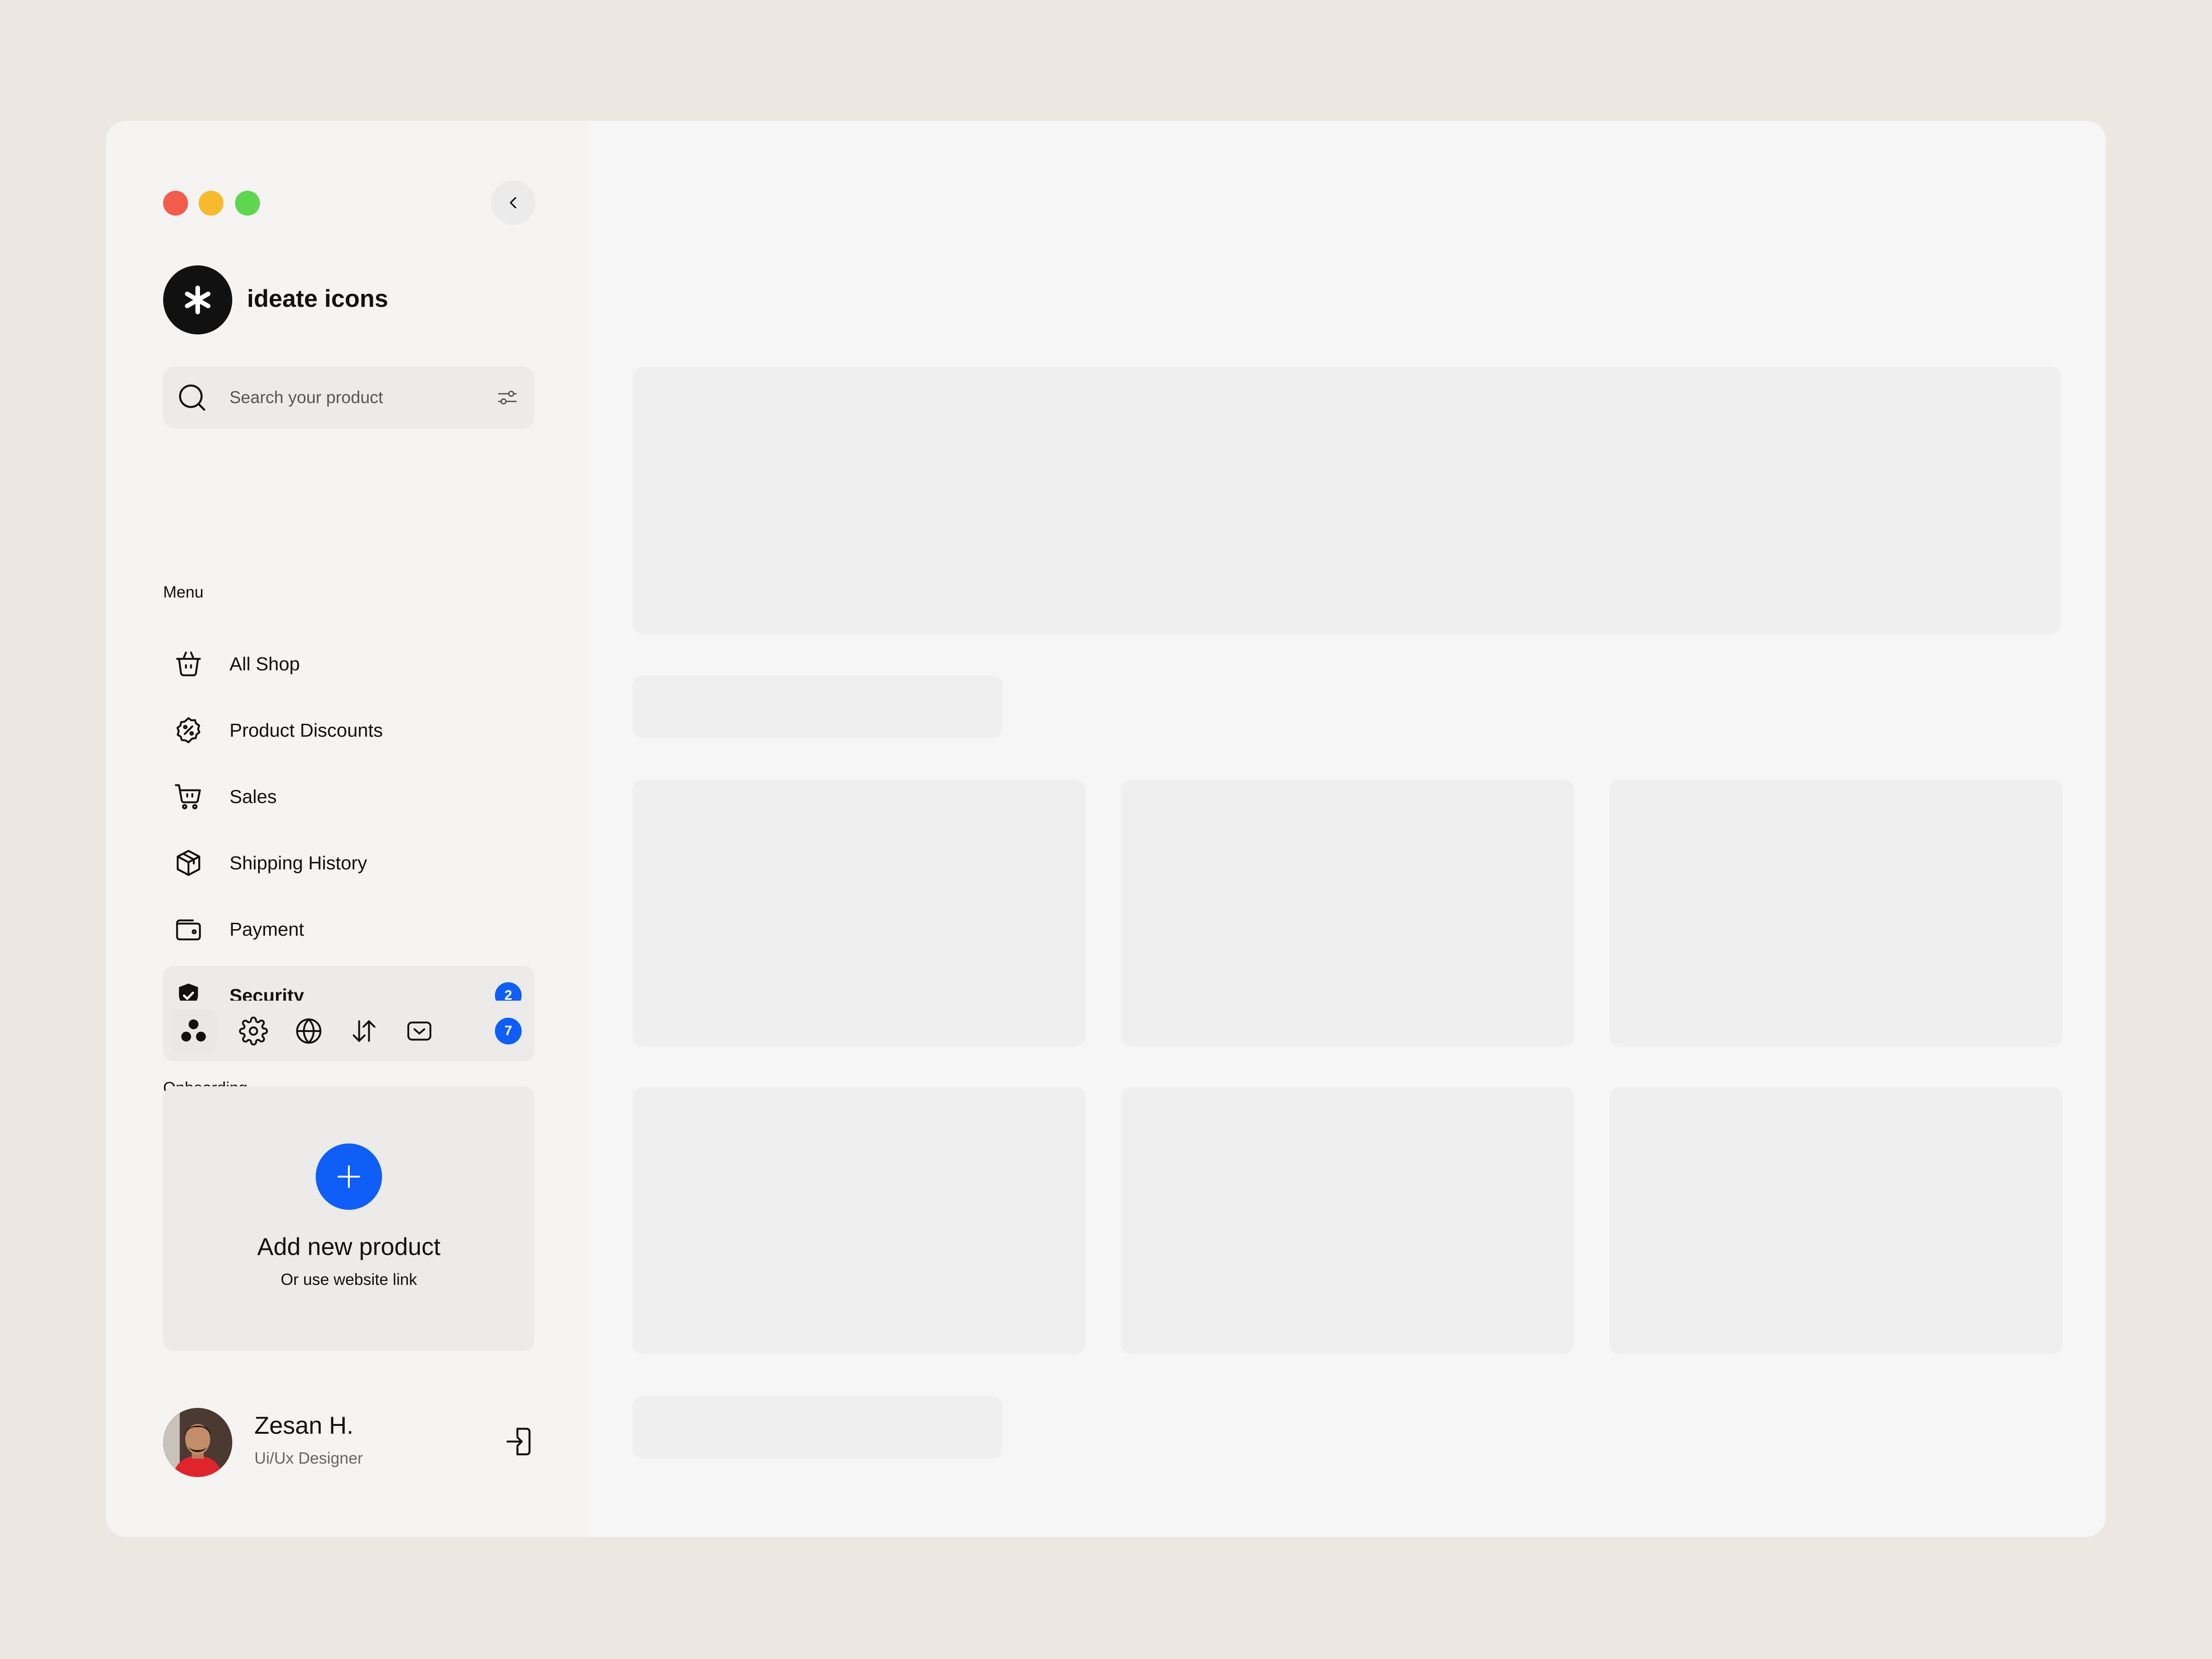 The height and width of the screenshot is (1659, 2212). I want to click on brand-logo, so click(197, 299).